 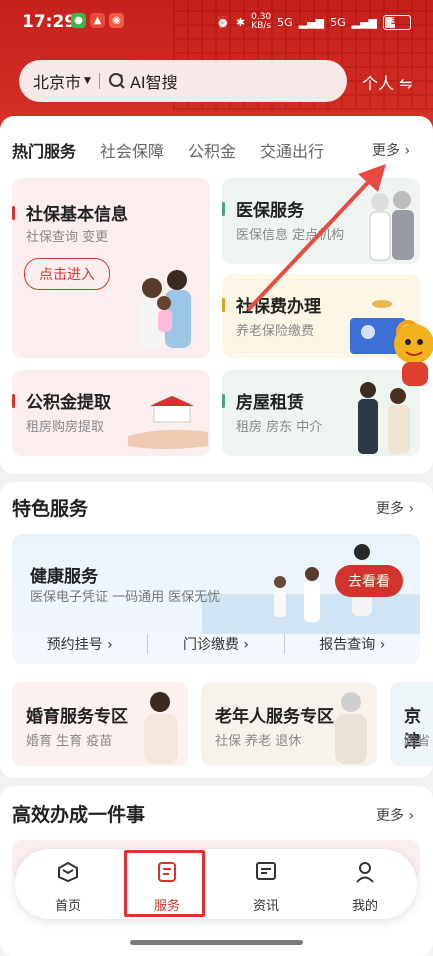 I want to click on efficient-title: 高效办成一件事, so click(x=79, y=815).